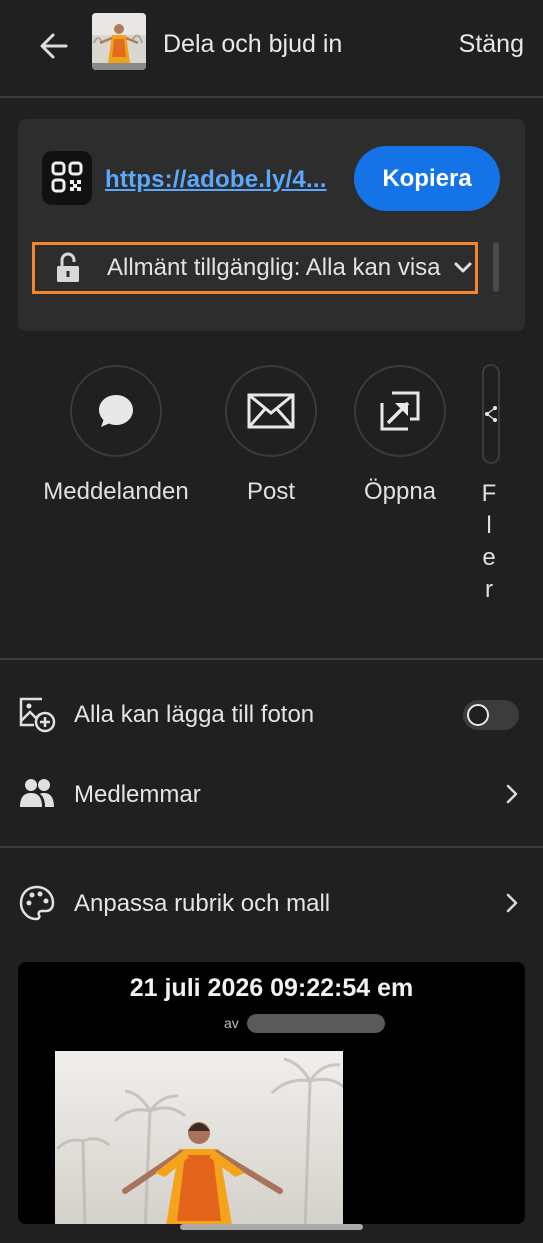 The width and height of the screenshot is (543, 1243). What do you see at coordinates (274, 267) in the screenshot?
I see `access-level-label: Allmänt tillgänglig: Alla kan visa` at bounding box center [274, 267].